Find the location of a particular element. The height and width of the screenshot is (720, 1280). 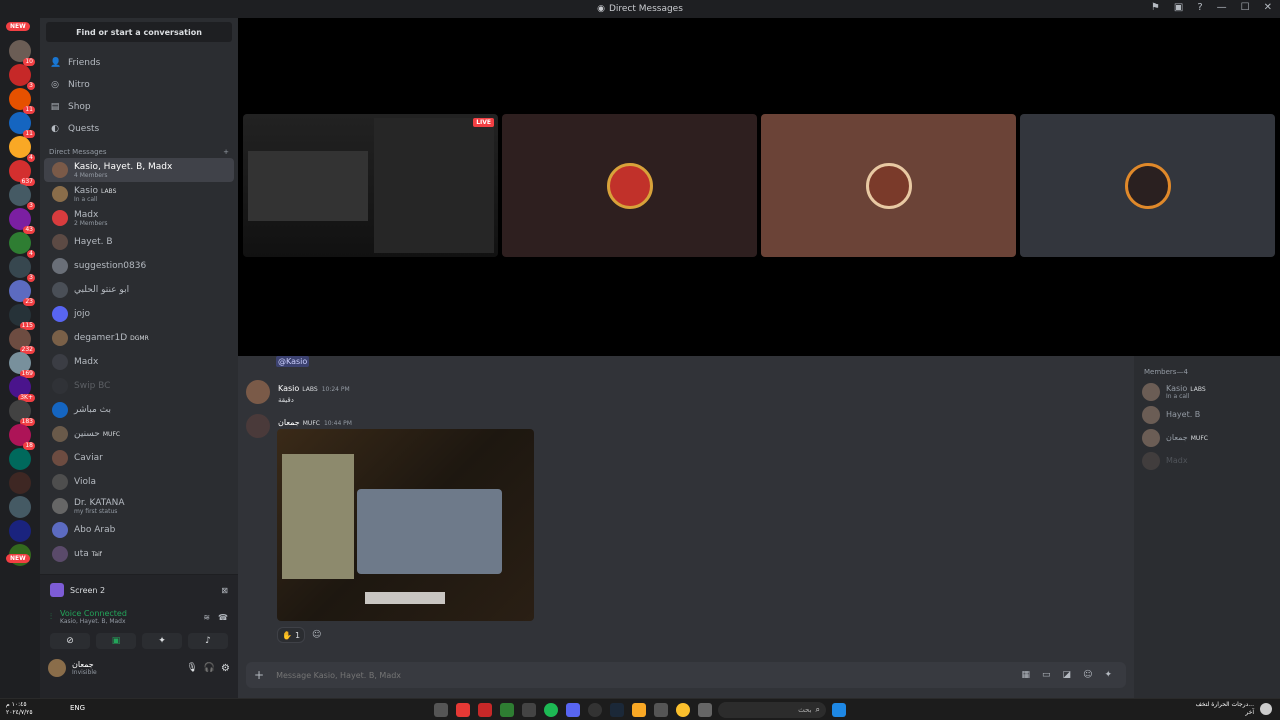

member-item: جمعان MUFC is located at coordinates (1207, 437).